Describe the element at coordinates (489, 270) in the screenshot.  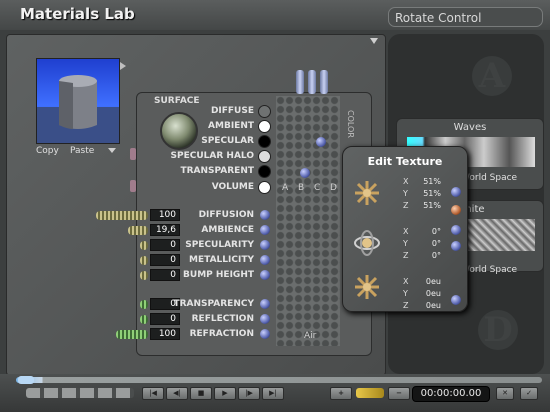
I see `white-space: World Space` at that location.